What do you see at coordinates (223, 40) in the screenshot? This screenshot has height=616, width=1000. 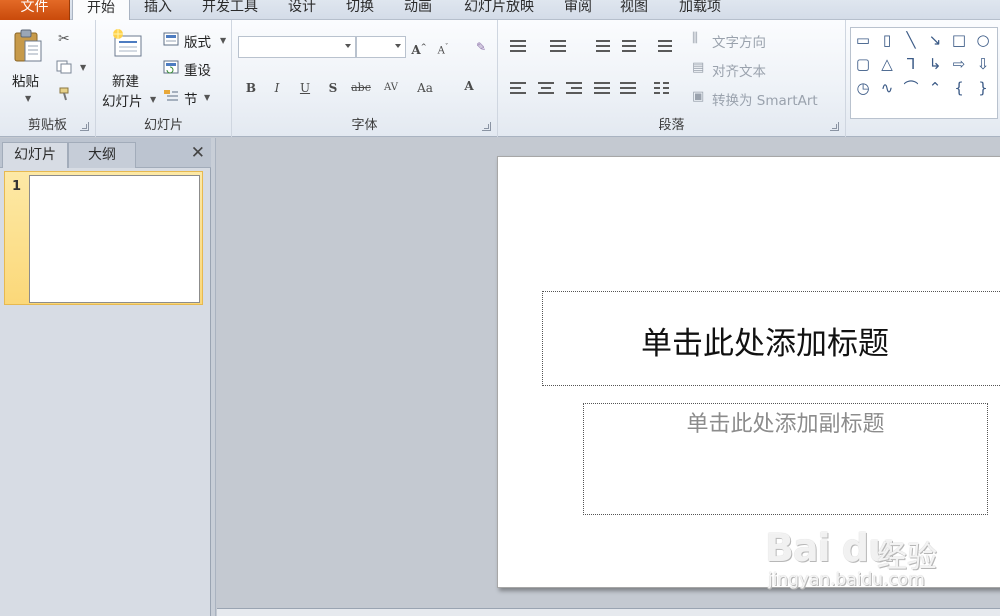 I see `layout-dropdown-arrow: ▼` at bounding box center [223, 40].